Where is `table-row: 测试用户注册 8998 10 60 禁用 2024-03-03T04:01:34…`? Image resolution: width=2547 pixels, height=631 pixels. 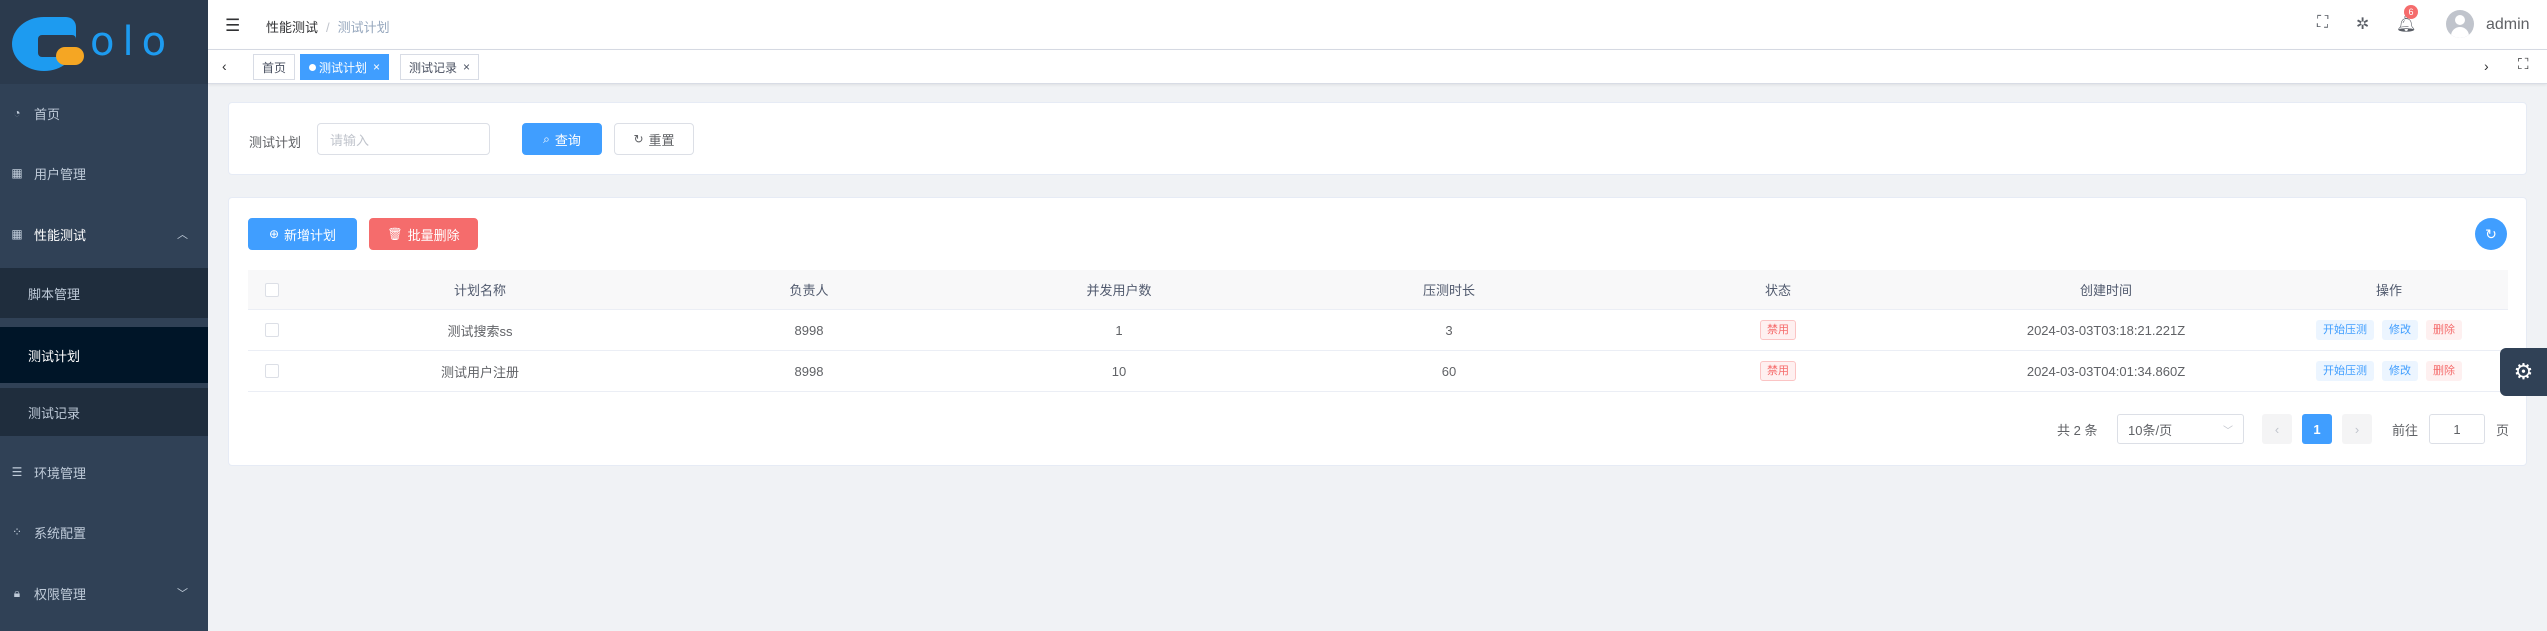
table-row: 测试用户注册 8998 10 60 禁用 2024-03-03T04:01:34… is located at coordinates (1378, 371).